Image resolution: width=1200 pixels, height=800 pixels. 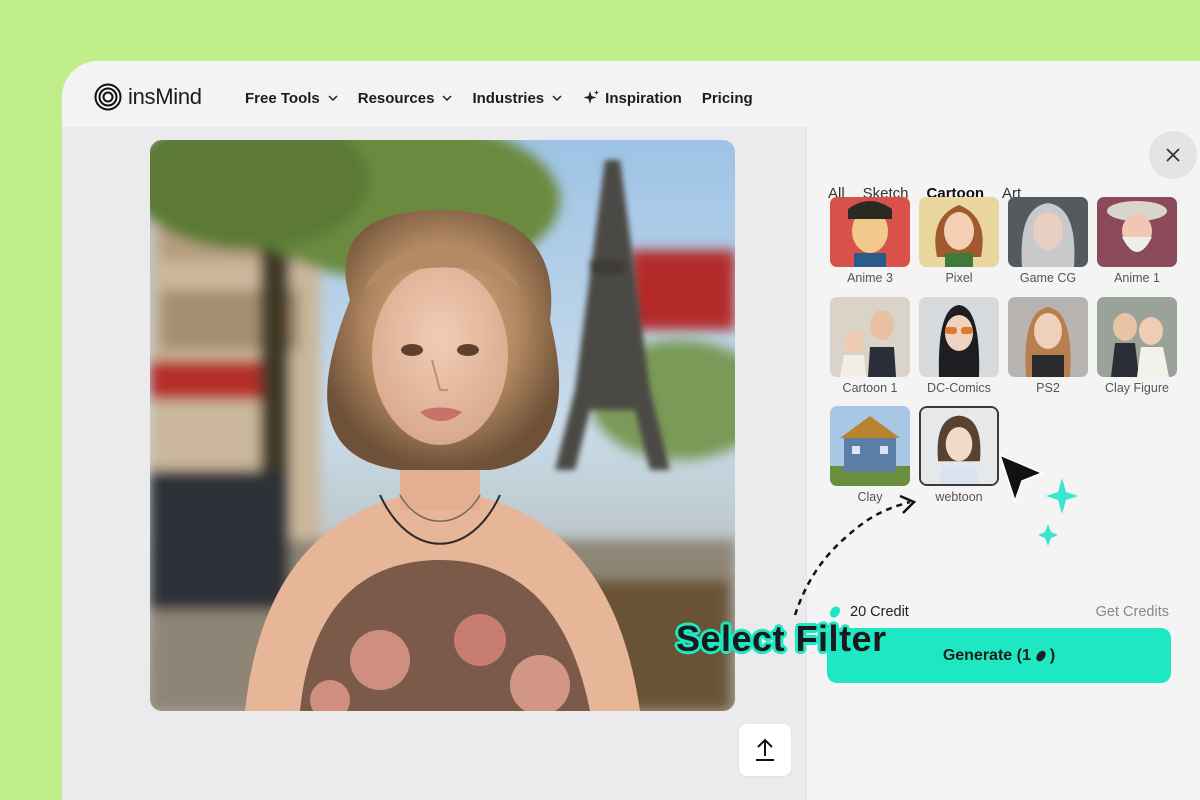 What do you see at coordinates (998, 612) in the screenshot?
I see `credits-row: 20 Credit Get Credits` at bounding box center [998, 612].